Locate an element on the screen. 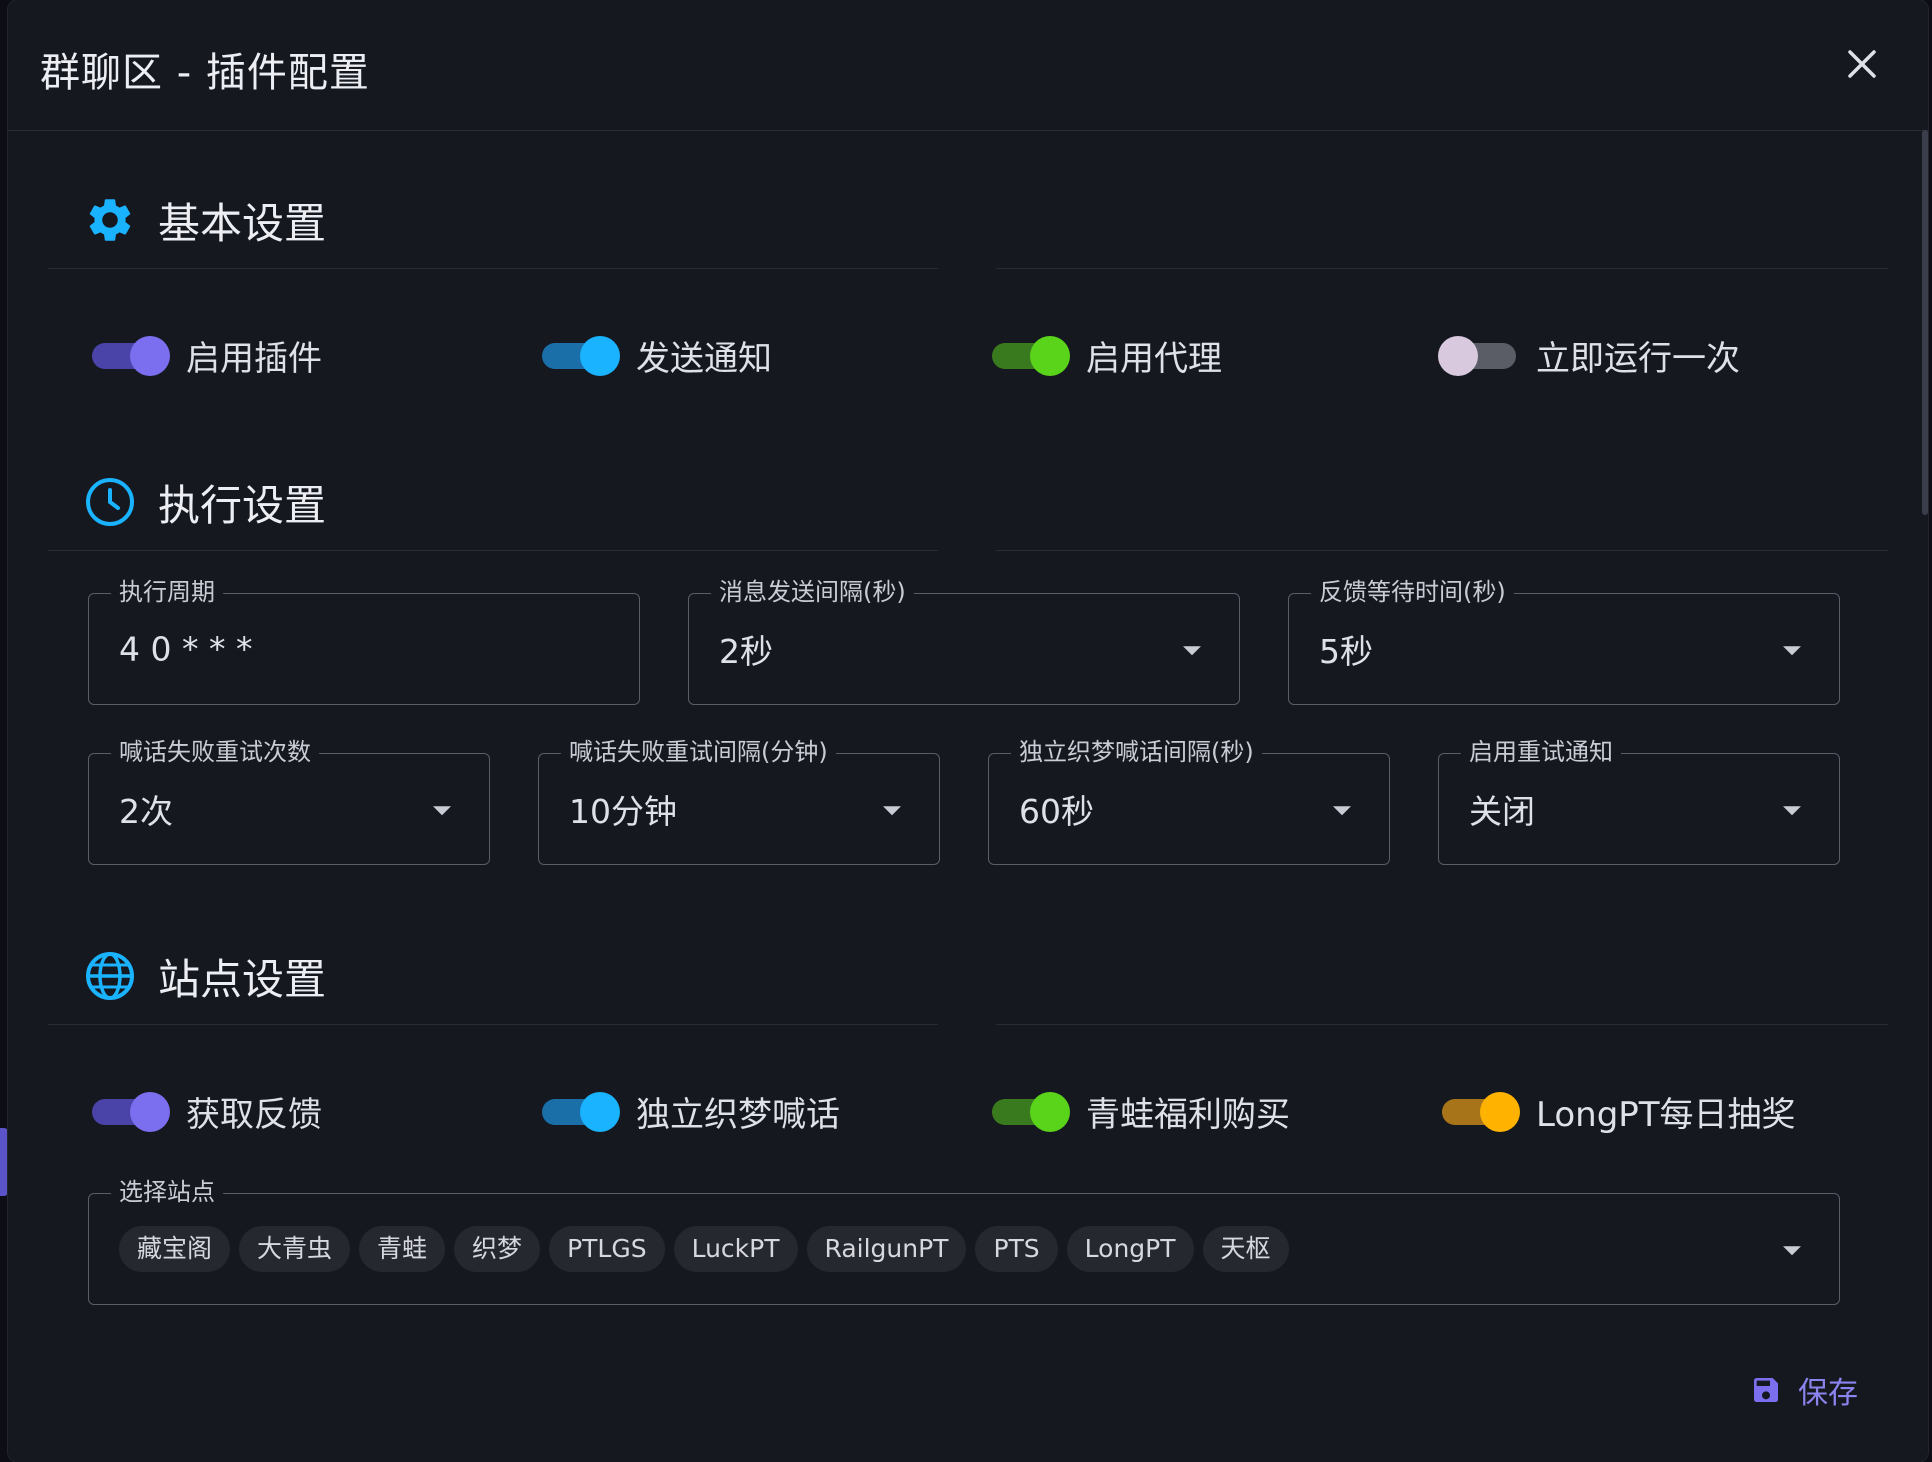  toggle-label: 青蛙福利购买 is located at coordinates (1188, 1115).